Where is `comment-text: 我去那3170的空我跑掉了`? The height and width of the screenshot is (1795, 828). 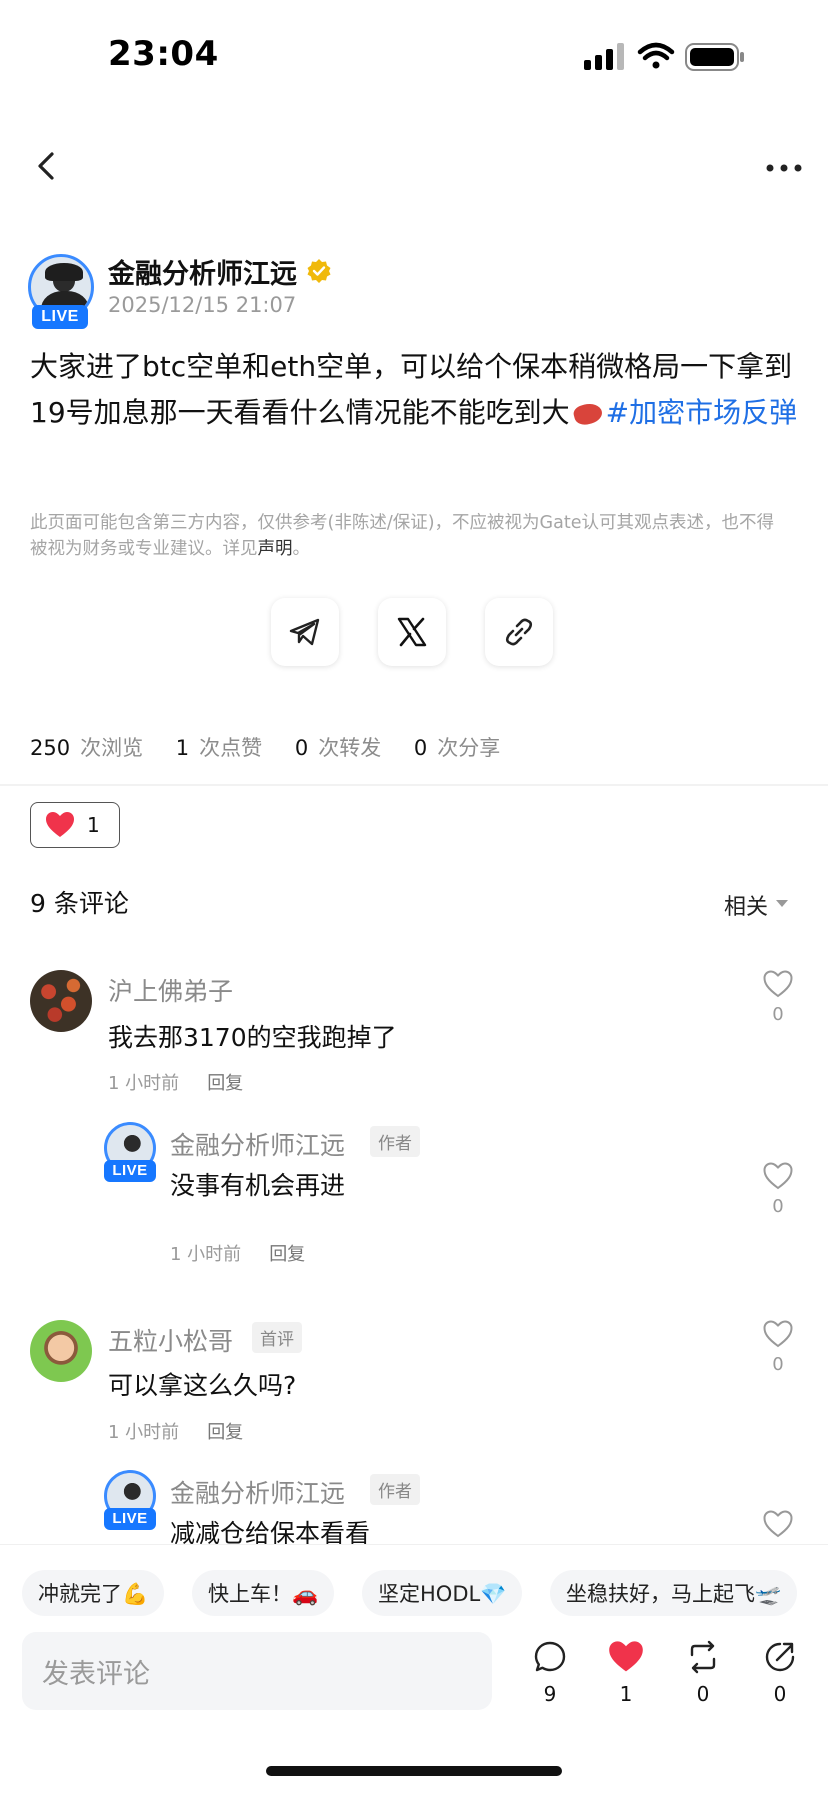 comment-text: 我去那3170的空我跑掉了 is located at coordinates (252, 1037).